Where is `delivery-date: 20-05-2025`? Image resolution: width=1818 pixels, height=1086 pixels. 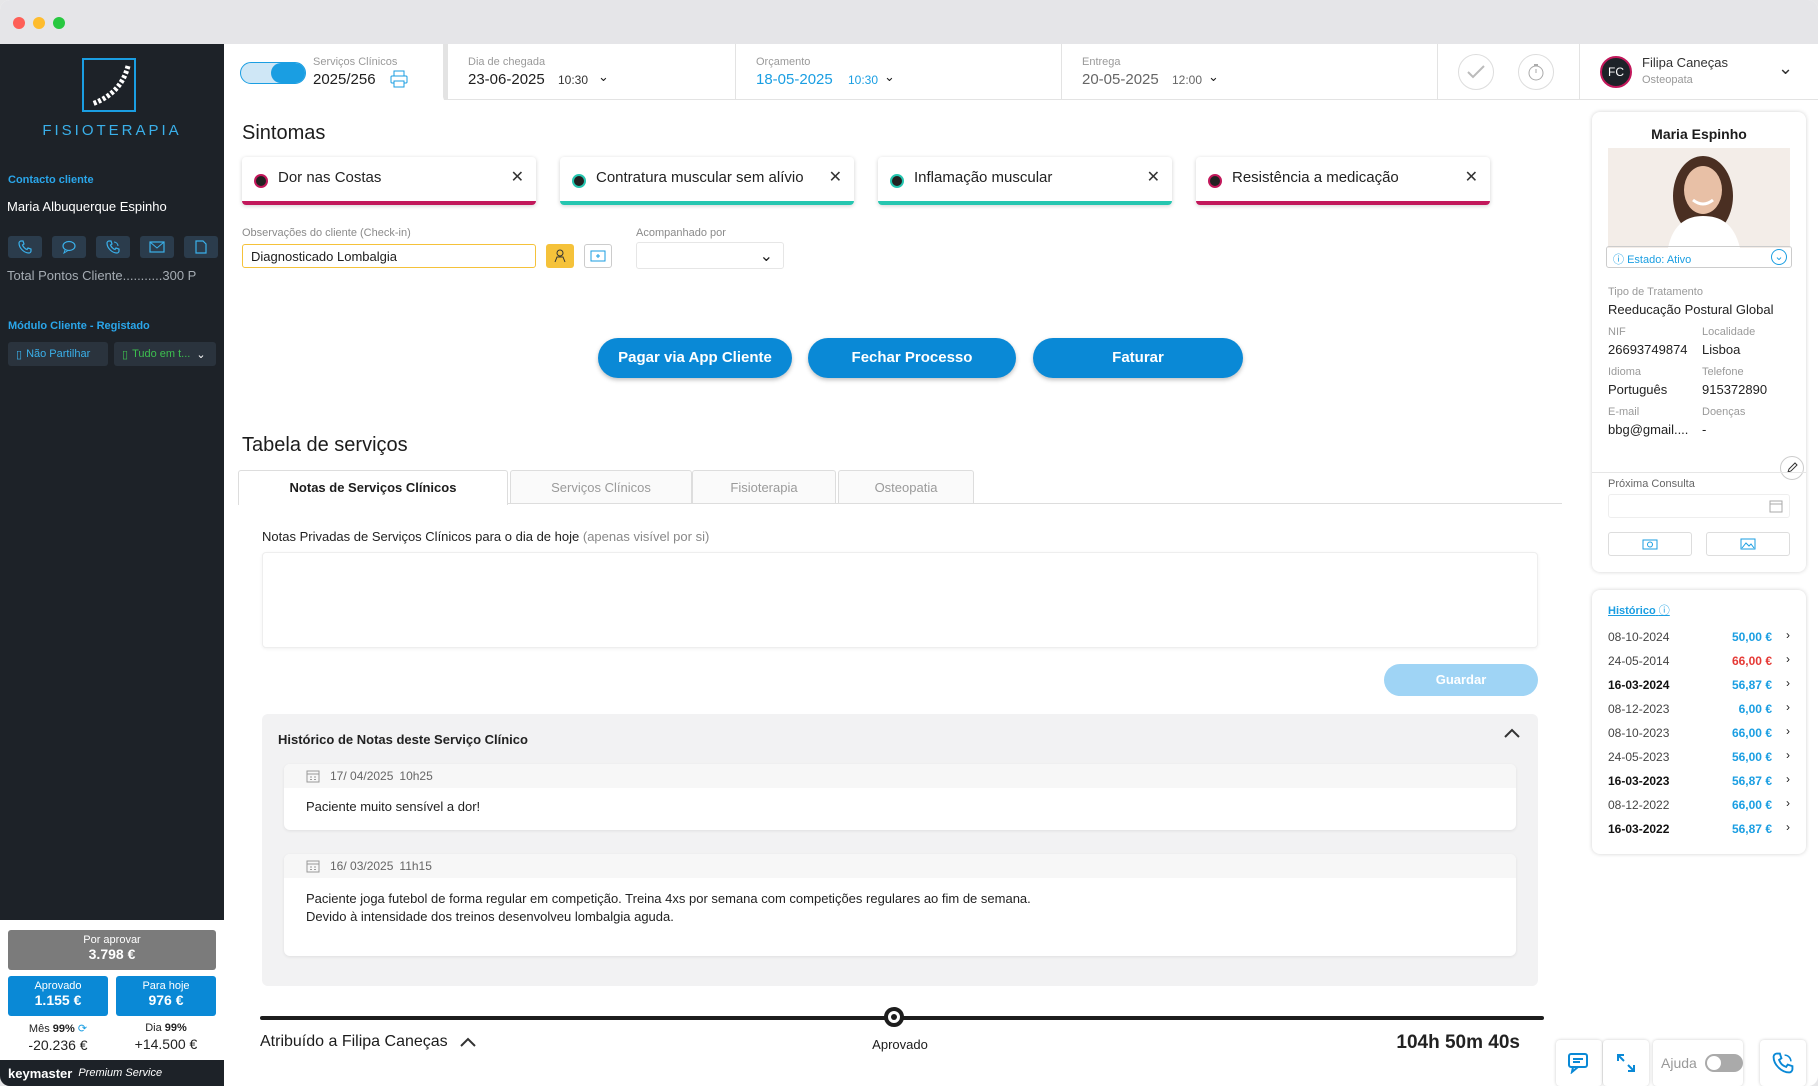
delivery-date: 20-05-2025 is located at coordinates (1120, 79).